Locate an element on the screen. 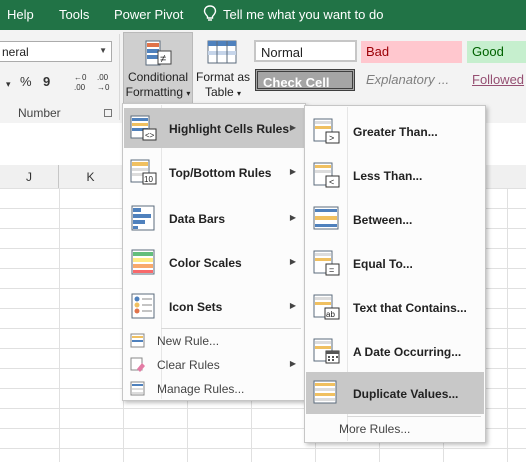 Image resolution: width=526 pixels, height=462 pixels. lightbulb-icon is located at coordinates (210, 13).